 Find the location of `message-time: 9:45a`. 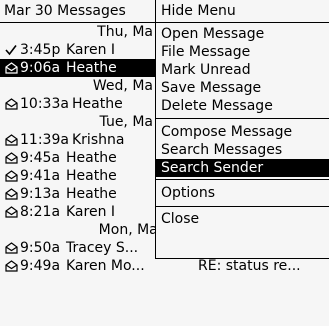

message-time: 9:45a is located at coordinates (40, 158).